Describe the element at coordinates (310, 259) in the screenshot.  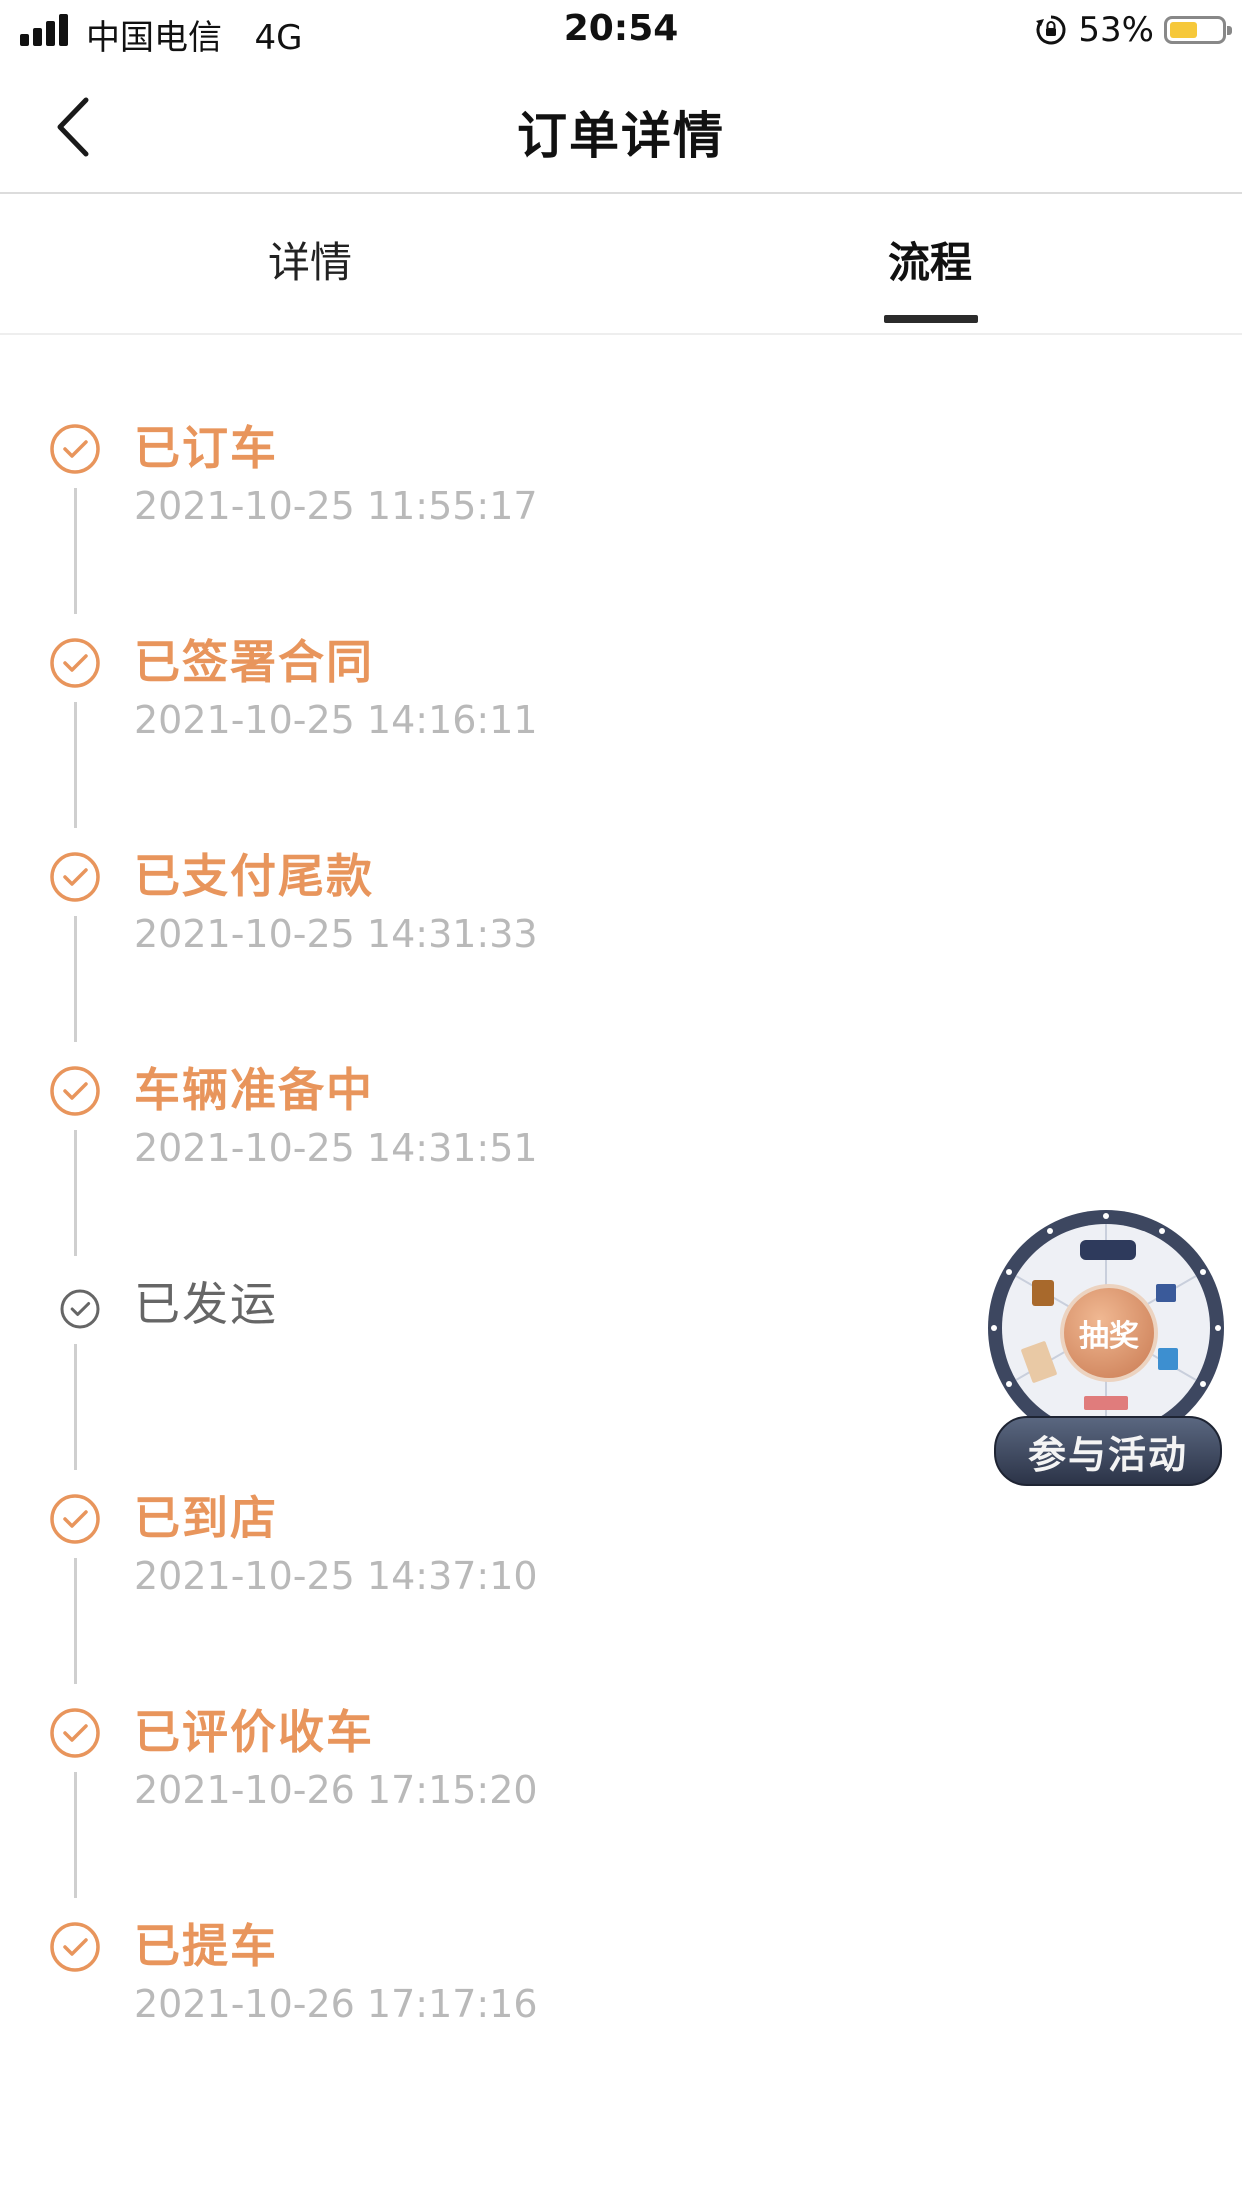
I see `tab-detail: 详情` at that location.